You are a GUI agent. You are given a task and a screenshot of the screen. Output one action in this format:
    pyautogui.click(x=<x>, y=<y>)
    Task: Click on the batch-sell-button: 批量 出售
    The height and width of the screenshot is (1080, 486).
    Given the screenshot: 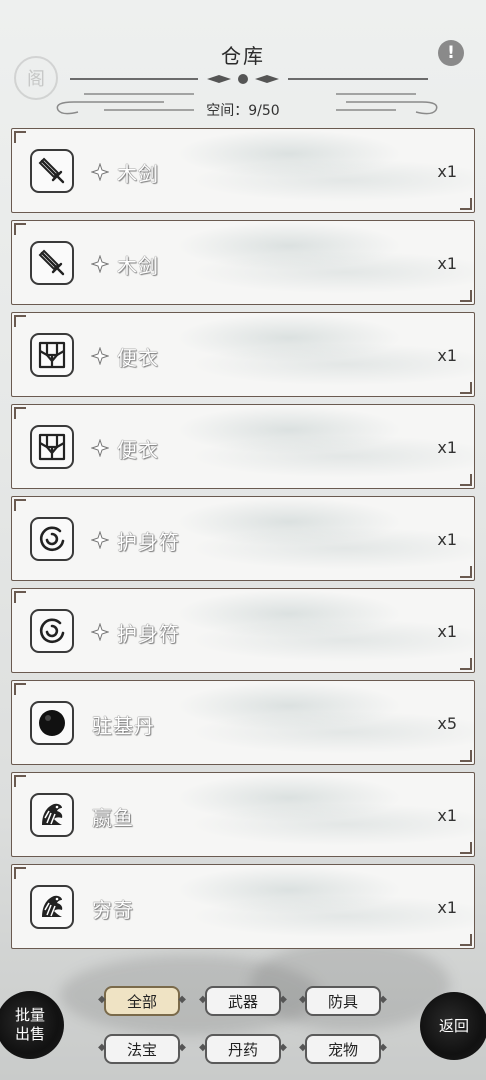 What is the action you would take?
    pyautogui.click(x=32, y=1025)
    